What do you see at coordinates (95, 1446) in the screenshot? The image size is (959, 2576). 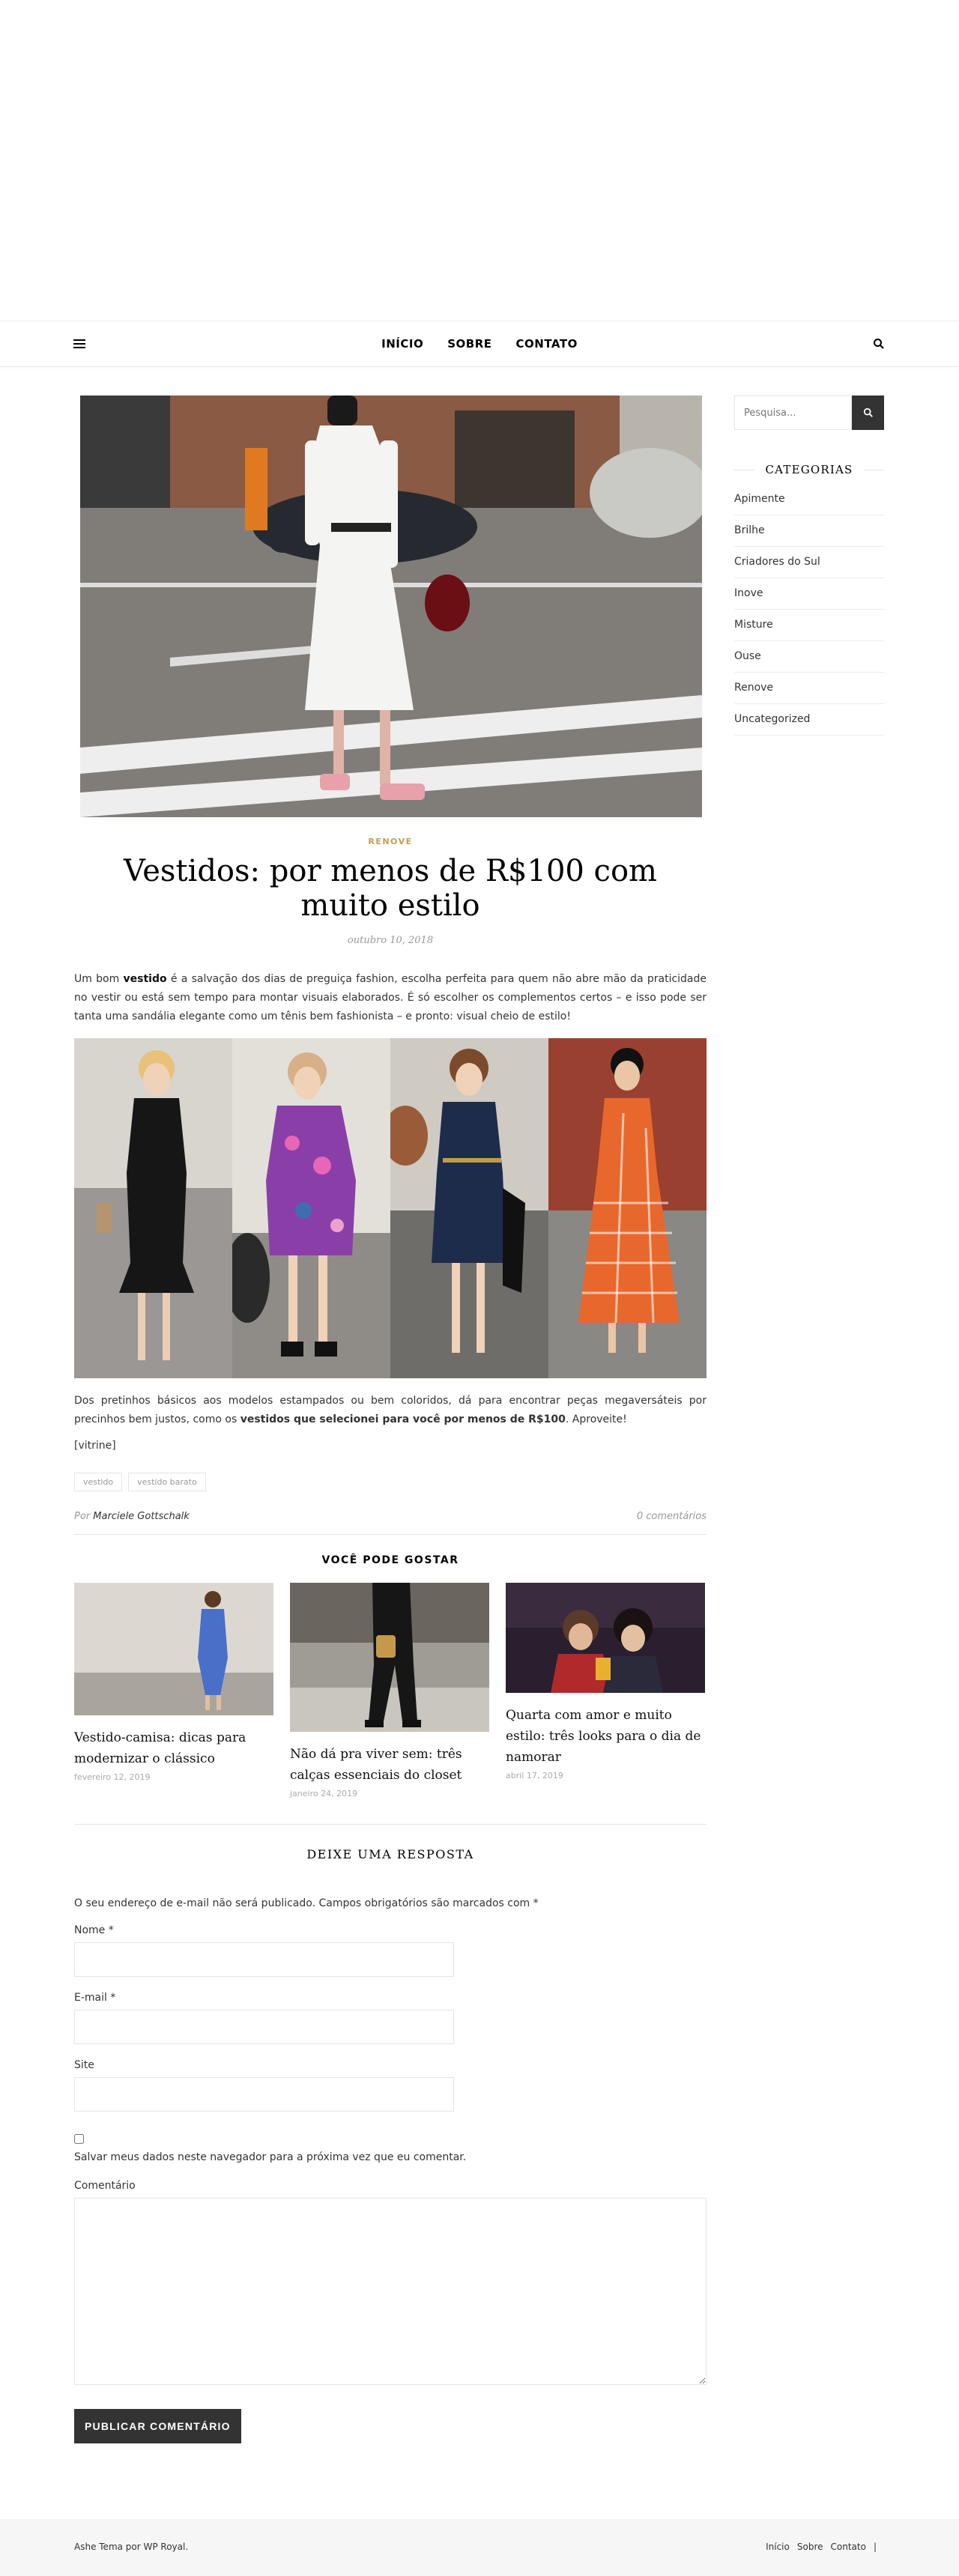 I see `shortcode-text: [vitrine]` at bounding box center [95, 1446].